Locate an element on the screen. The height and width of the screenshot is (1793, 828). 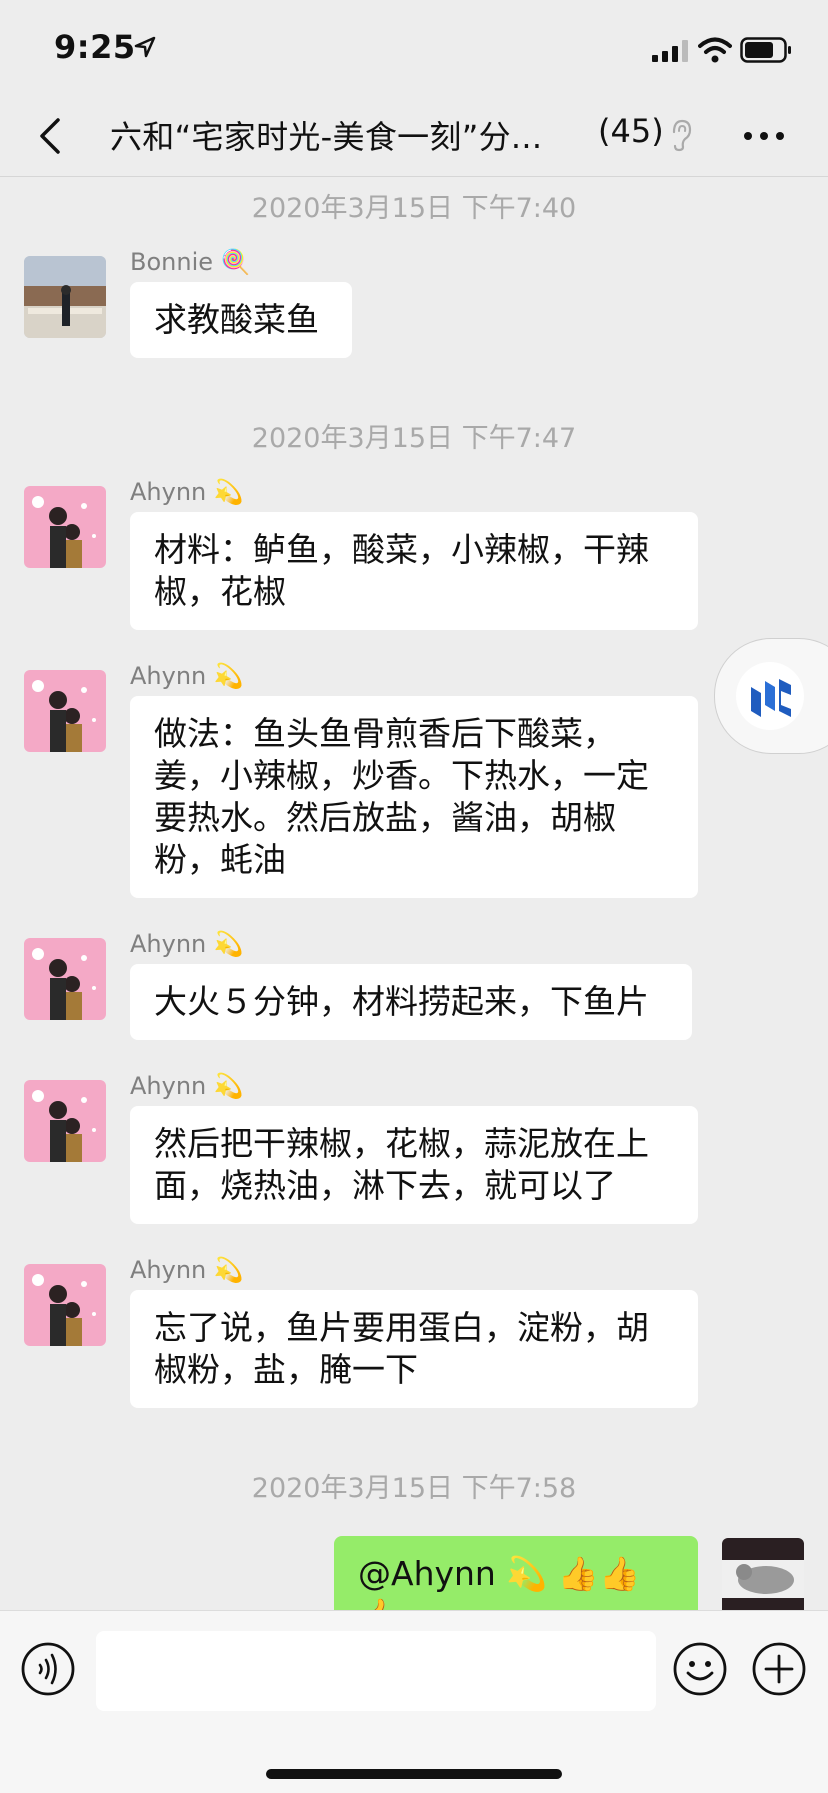
message-bubble: 大火５分钟，材料捞起来，下鱼片 is located at coordinates (411, 1002).